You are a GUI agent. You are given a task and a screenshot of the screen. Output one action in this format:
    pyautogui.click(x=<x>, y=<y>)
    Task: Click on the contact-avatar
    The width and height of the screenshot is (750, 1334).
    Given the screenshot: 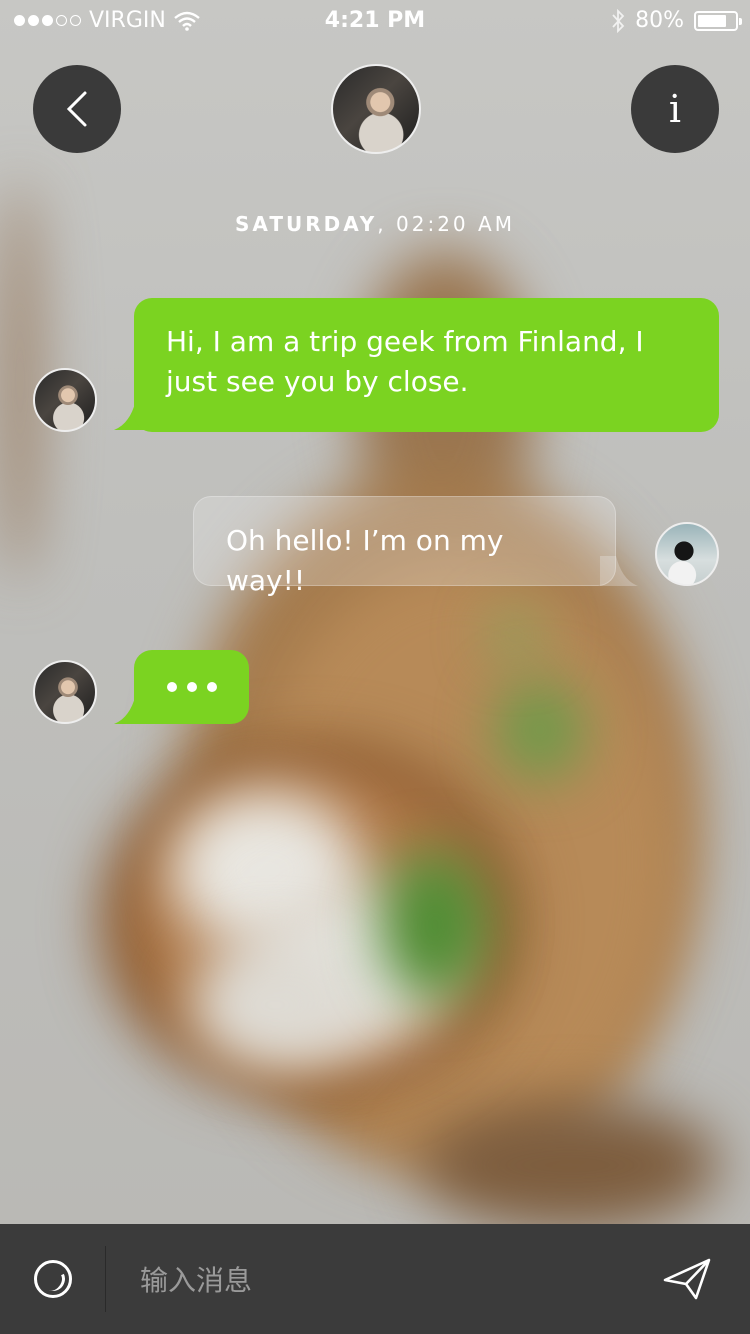 What is the action you would take?
    pyautogui.click(x=376, y=109)
    